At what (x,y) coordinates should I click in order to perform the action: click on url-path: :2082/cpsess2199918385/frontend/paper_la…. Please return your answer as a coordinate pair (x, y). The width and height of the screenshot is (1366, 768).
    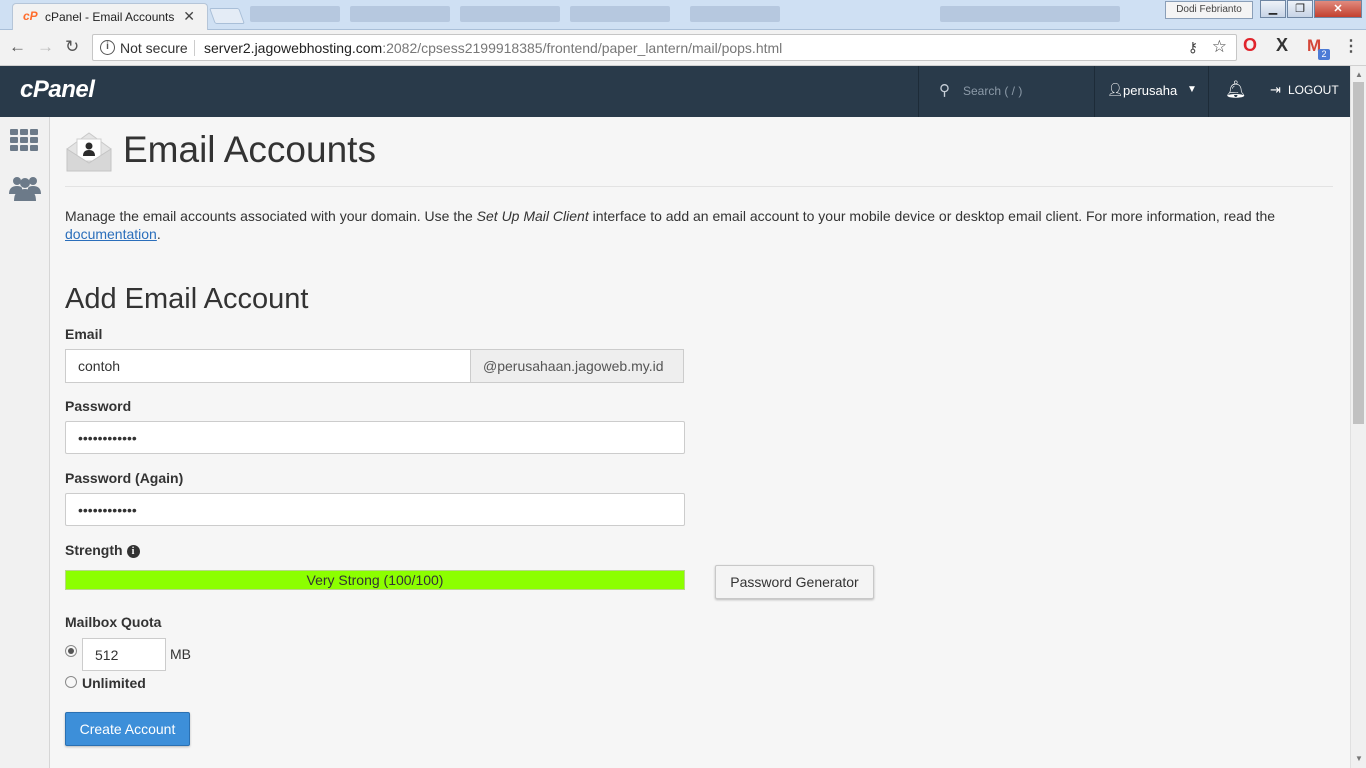
    Looking at the image, I should click on (582, 48).